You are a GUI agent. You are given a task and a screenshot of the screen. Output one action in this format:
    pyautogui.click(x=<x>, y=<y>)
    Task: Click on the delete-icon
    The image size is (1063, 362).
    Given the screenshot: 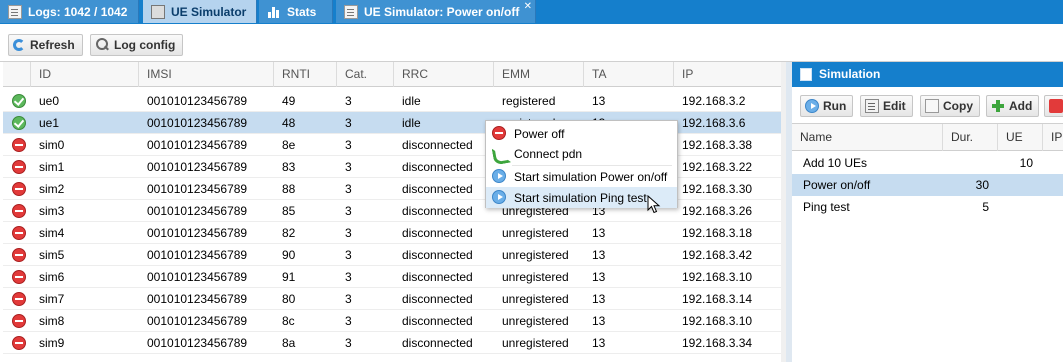 What is the action you would take?
    pyautogui.click(x=1056, y=106)
    